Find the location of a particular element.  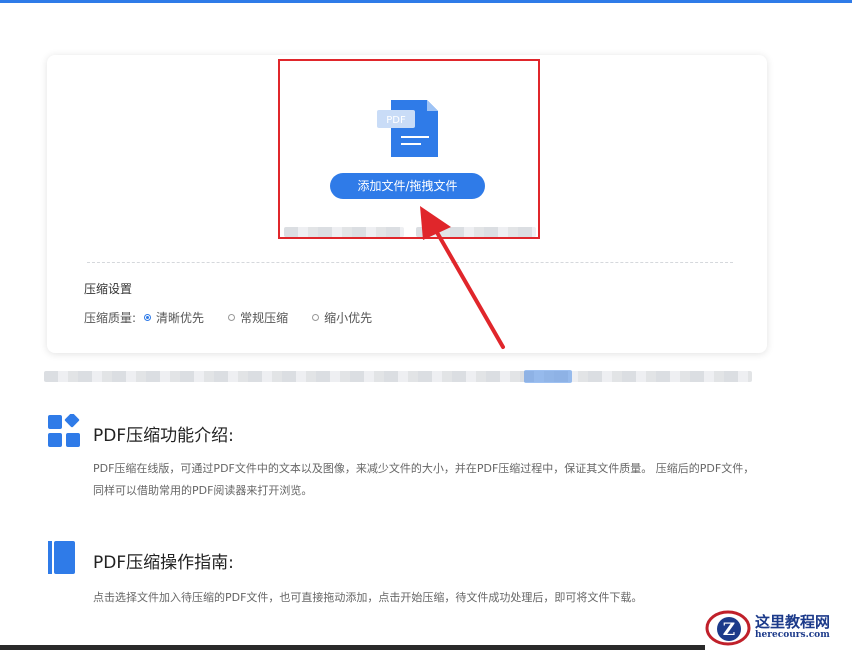

section-title-guide: PDF压缩操作指南: is located at coordinates (163, 563).